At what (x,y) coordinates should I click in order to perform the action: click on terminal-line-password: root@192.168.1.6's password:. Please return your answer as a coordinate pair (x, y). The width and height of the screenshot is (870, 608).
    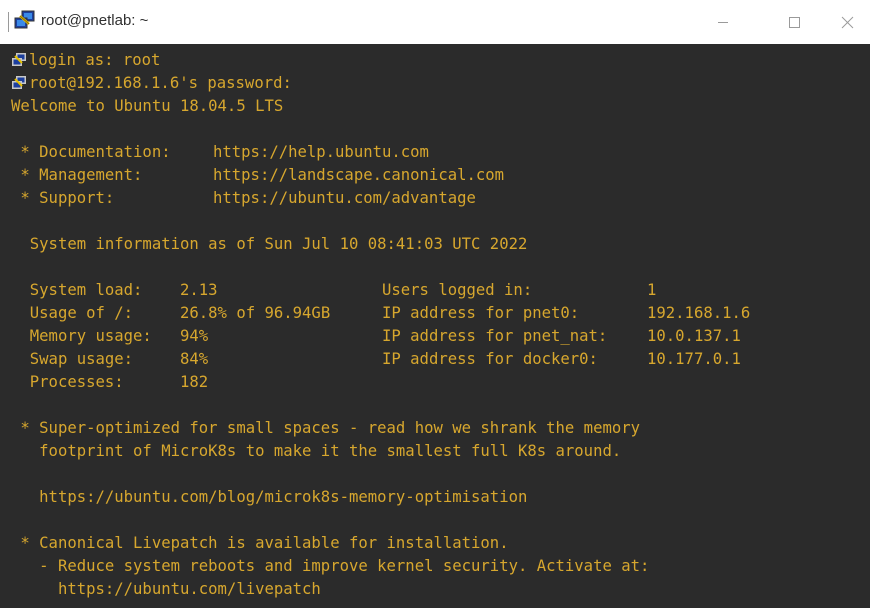
    Looking at the image, I should click on (380, 83).